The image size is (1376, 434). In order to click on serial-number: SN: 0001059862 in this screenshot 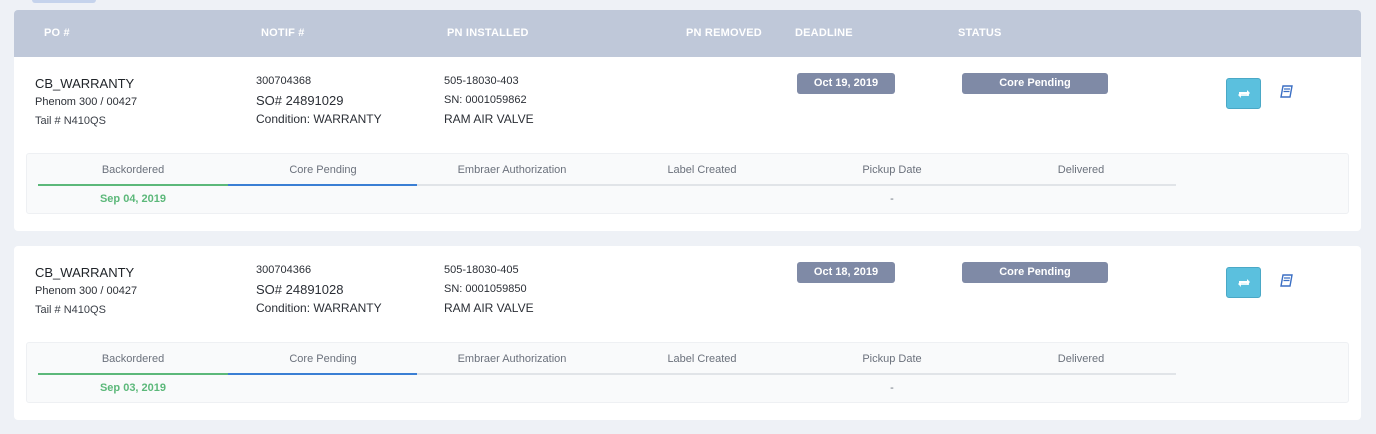, I will do `click(485, 100)`.